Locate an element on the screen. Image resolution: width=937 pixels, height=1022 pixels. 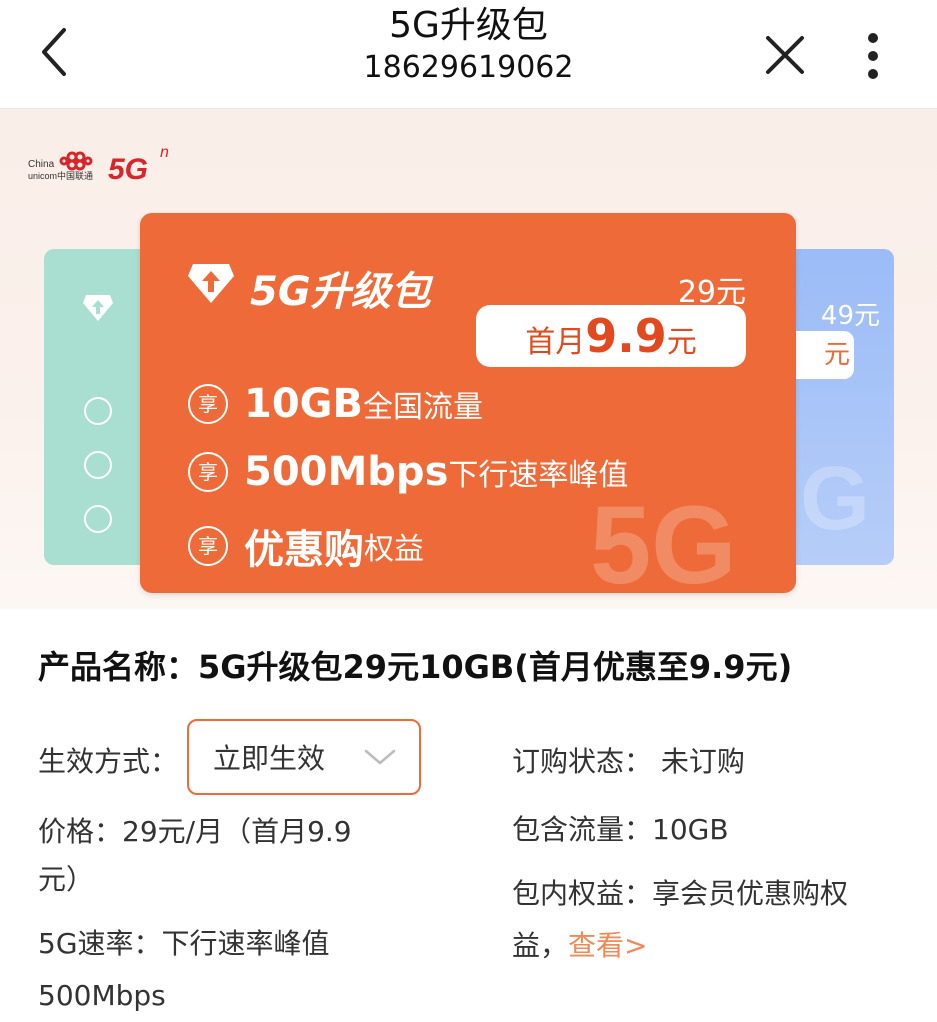
product-name: 产品名称：5G升级包29元10GB(首月优惠至9.9元) is located at coordinates (415, 667).